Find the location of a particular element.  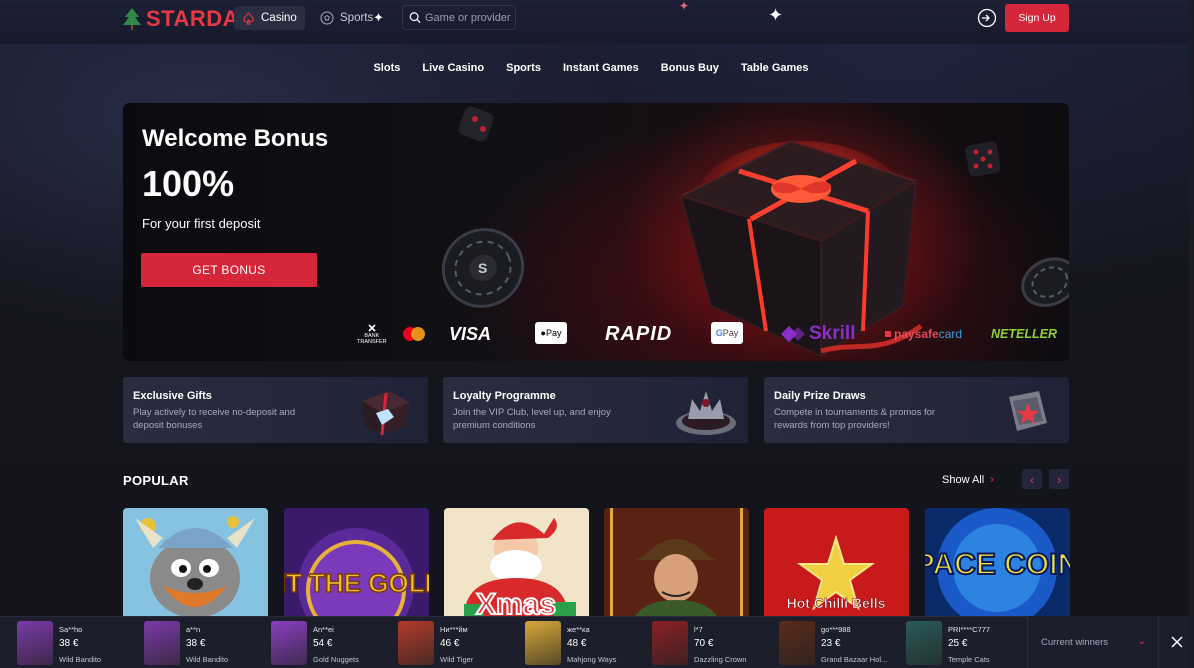

game-tile: SPACE COINS is located at coordinates (997, 563).